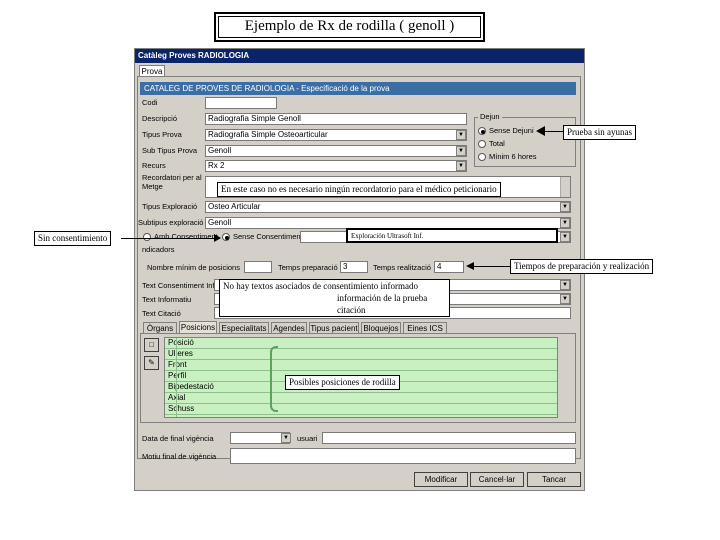 The height and width of the screenshot is (540, 720). Describe the element at coordinates (388, 207) in the screenshot. I see `tipus-exploracio-select: Osteo Articular` at that location.